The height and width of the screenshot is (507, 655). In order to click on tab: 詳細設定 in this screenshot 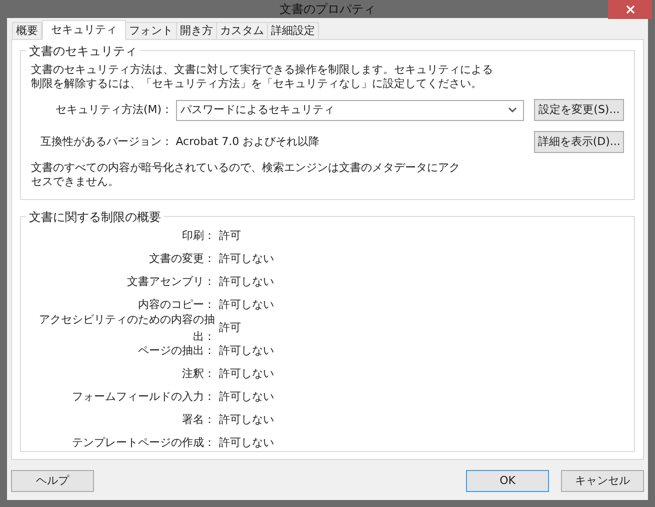, I will do `click(293, 30)`.